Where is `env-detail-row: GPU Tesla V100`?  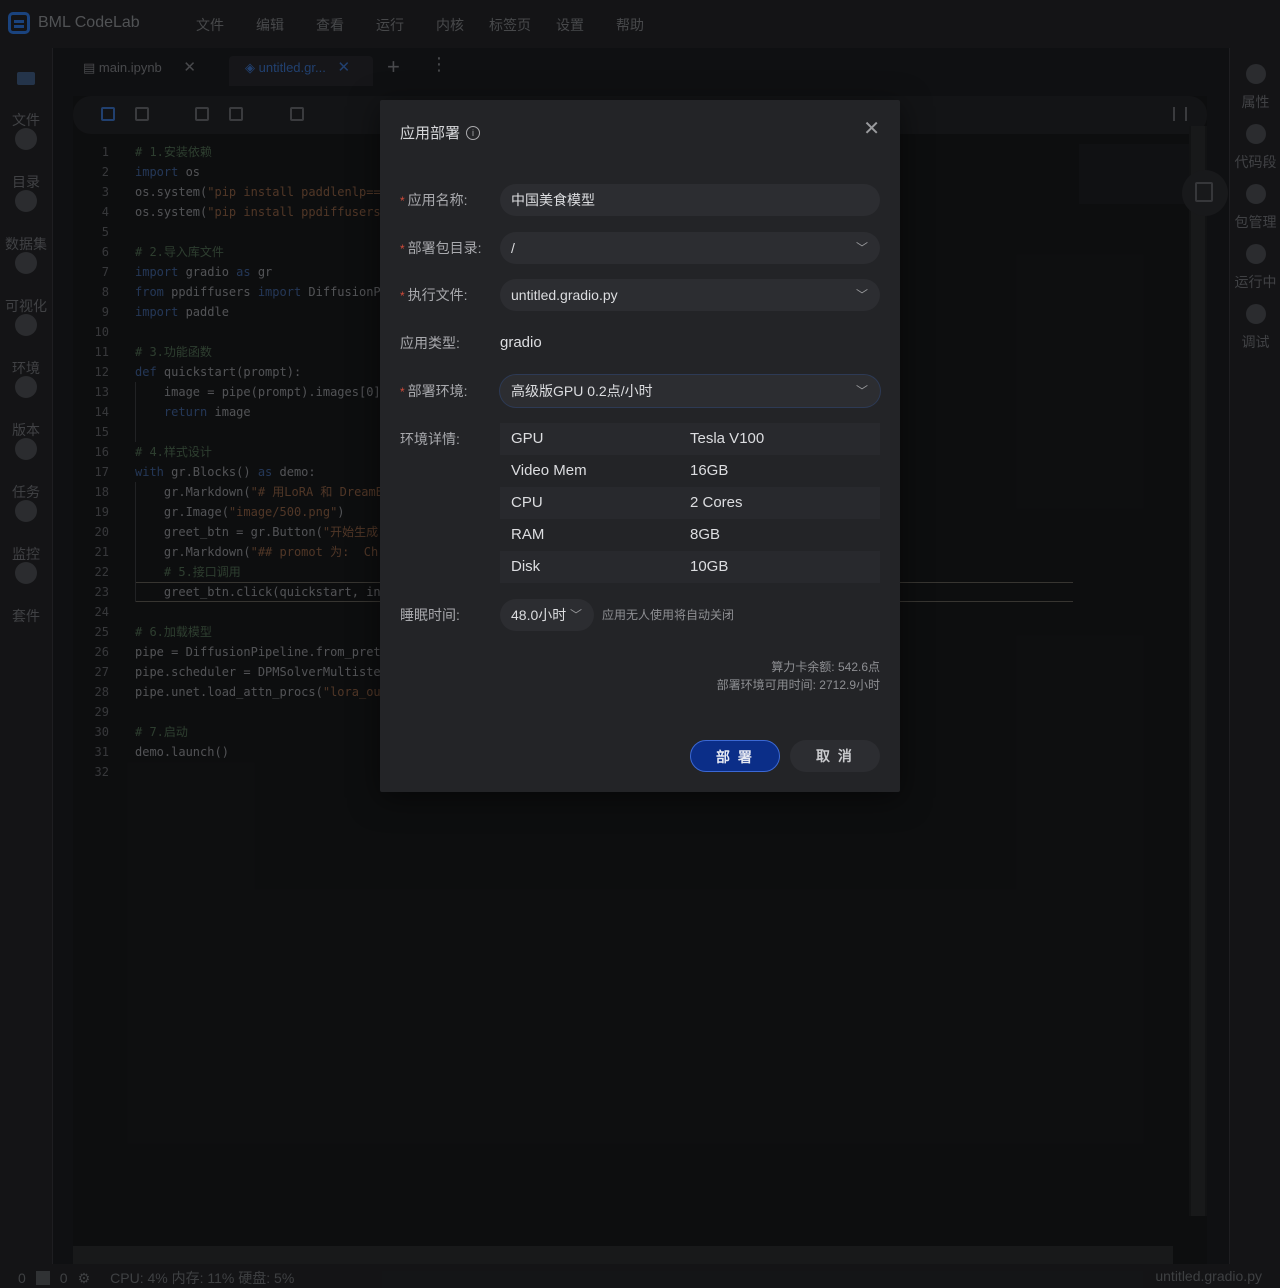
env-detail-row: GPU Tesla V100 is located at coordinates (690, 439).